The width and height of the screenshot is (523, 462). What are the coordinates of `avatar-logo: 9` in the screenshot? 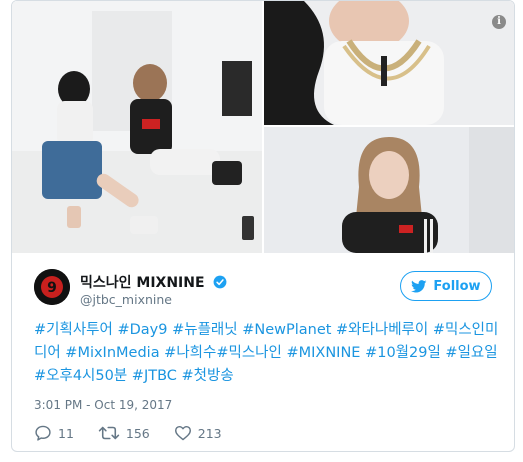 It's located at (52, 287).